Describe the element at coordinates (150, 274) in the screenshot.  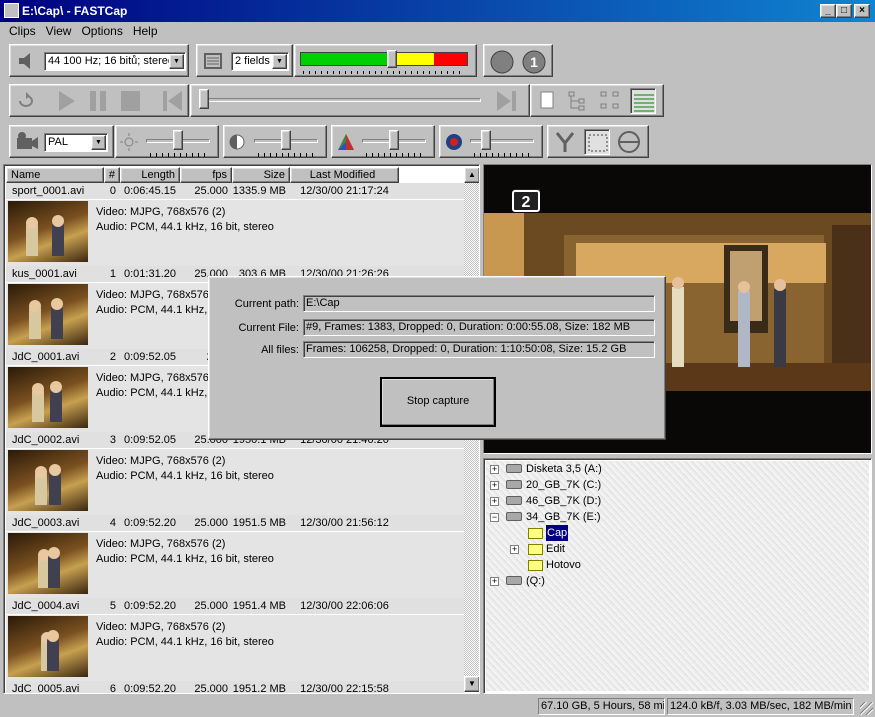
I see `cell-length: 0:01:31.20` at that location.